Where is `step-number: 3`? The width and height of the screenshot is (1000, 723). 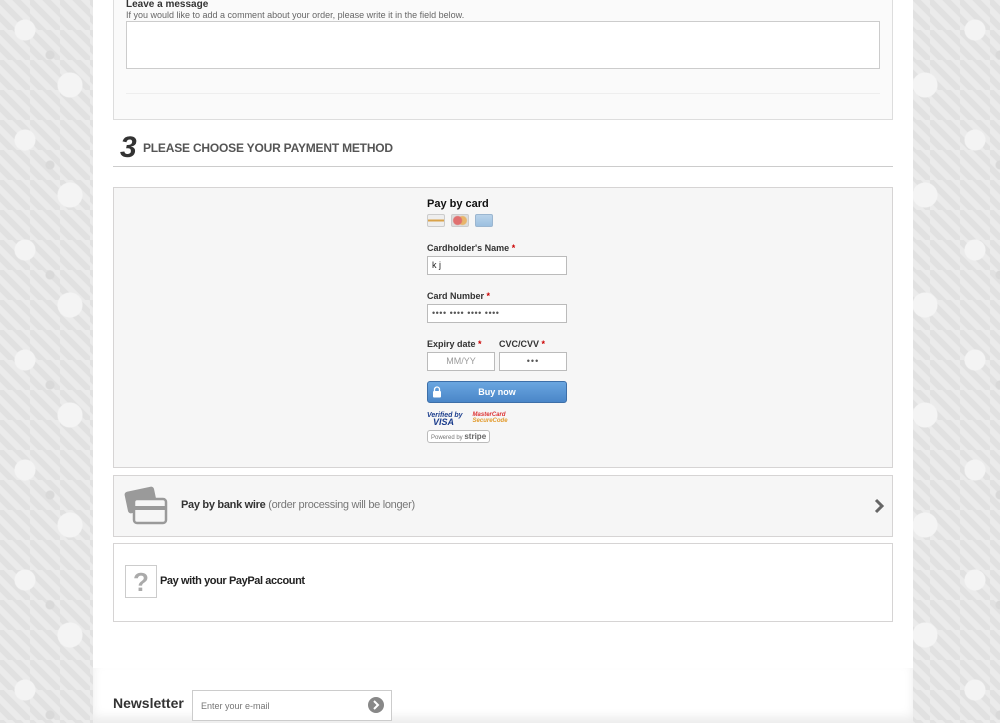 step-number: 3 is located at coordinates (128, 147).